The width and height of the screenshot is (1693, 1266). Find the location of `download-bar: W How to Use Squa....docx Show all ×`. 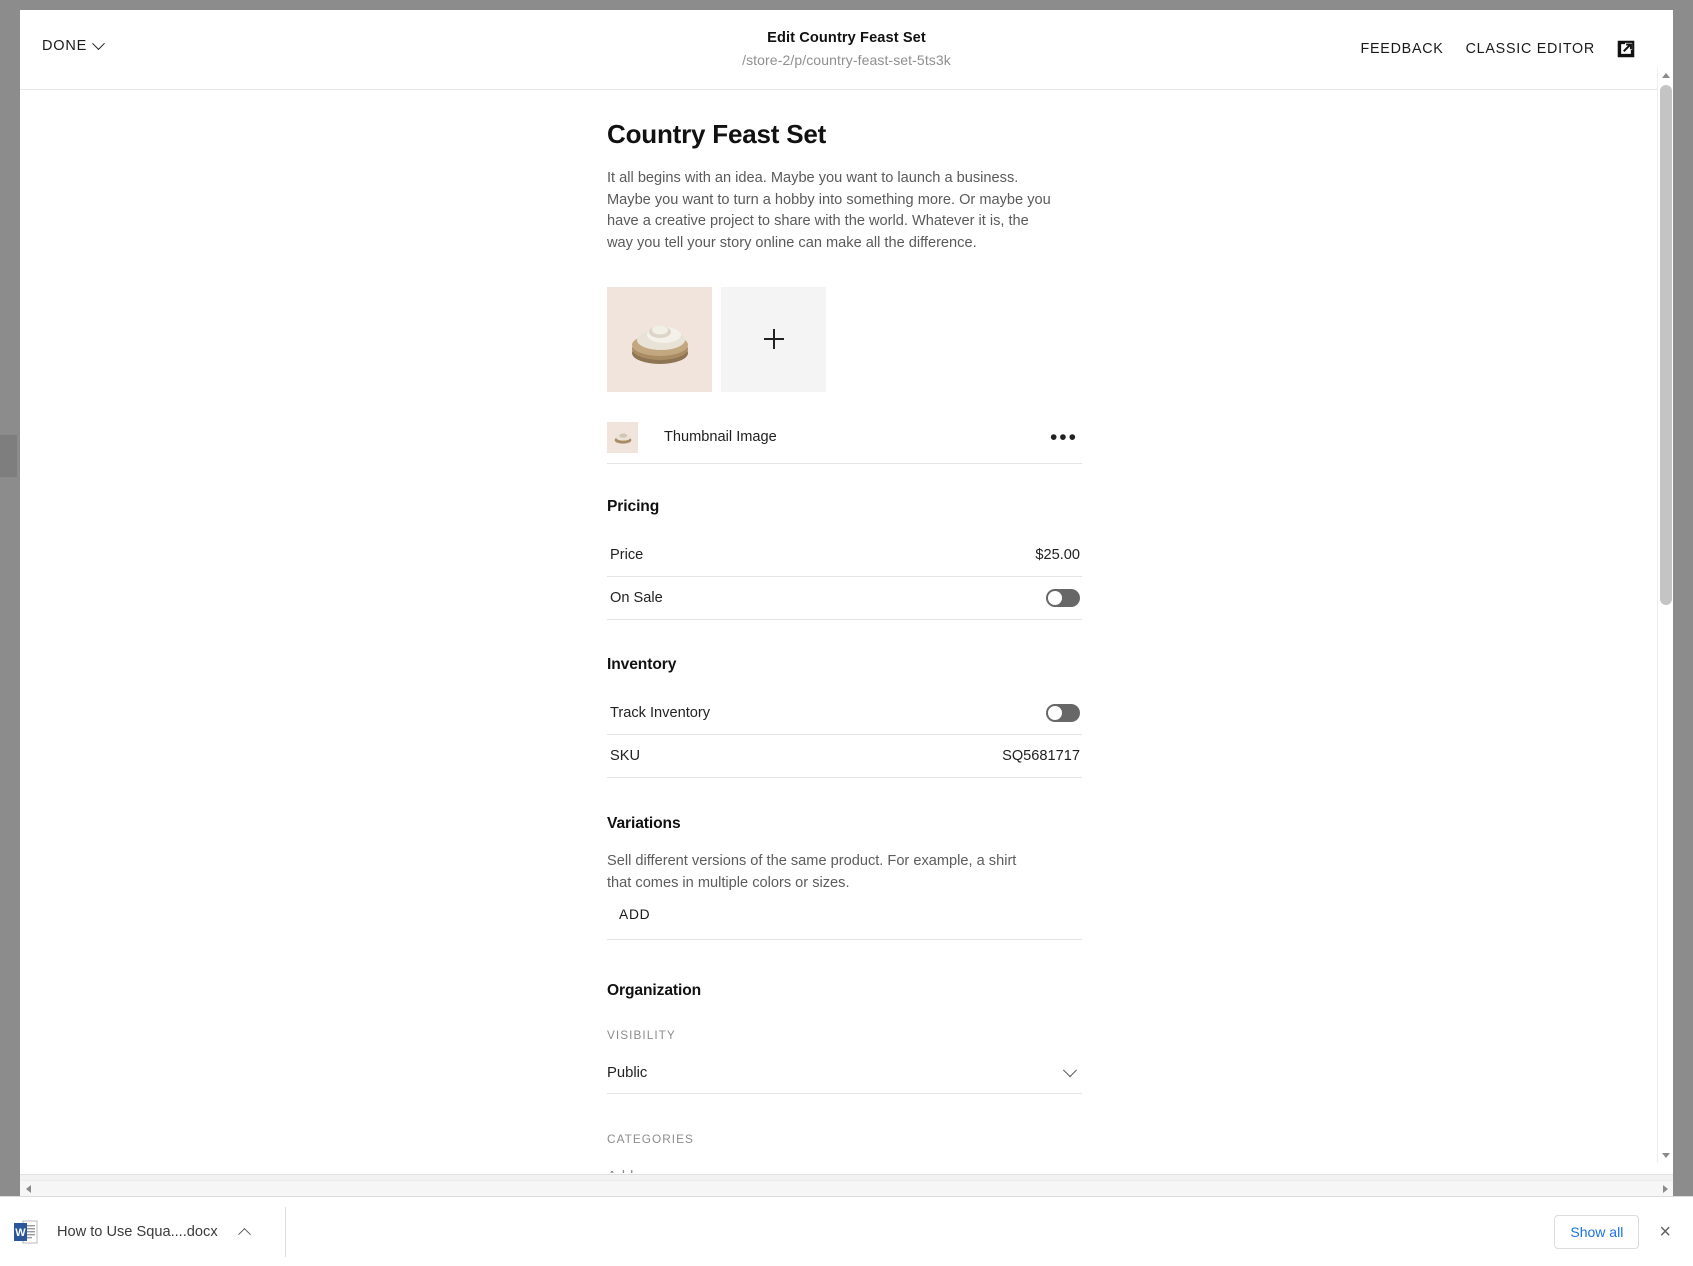

download-bar: W How to Use Squa....docx Show all × is located at coordinates (846, 1231).